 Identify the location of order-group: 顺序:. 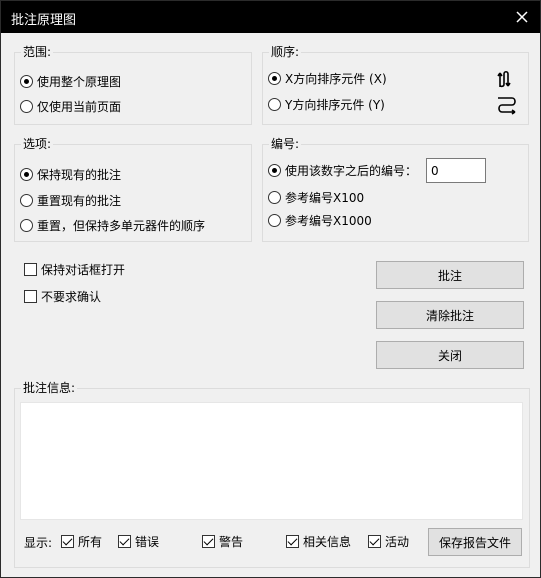
(395, 84).